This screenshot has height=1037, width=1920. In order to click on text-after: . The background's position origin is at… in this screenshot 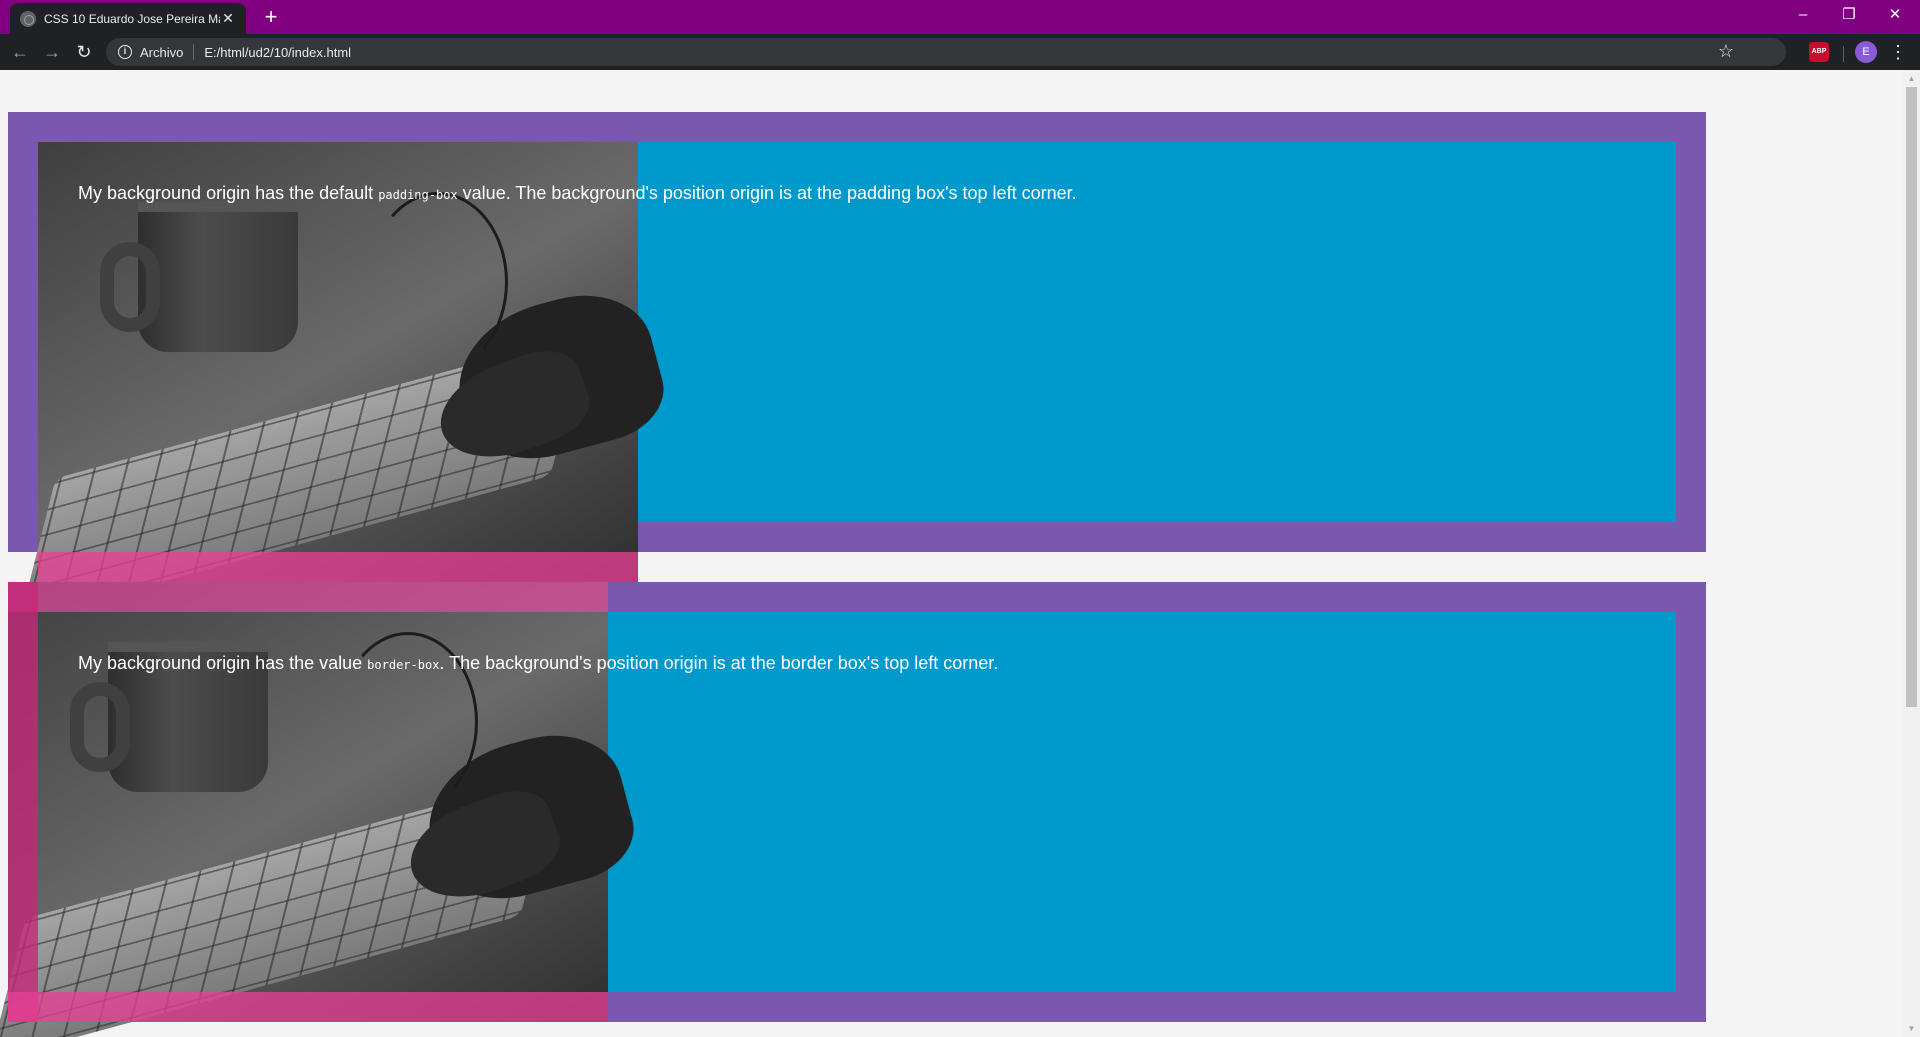, I will do `click(719, 663)`.